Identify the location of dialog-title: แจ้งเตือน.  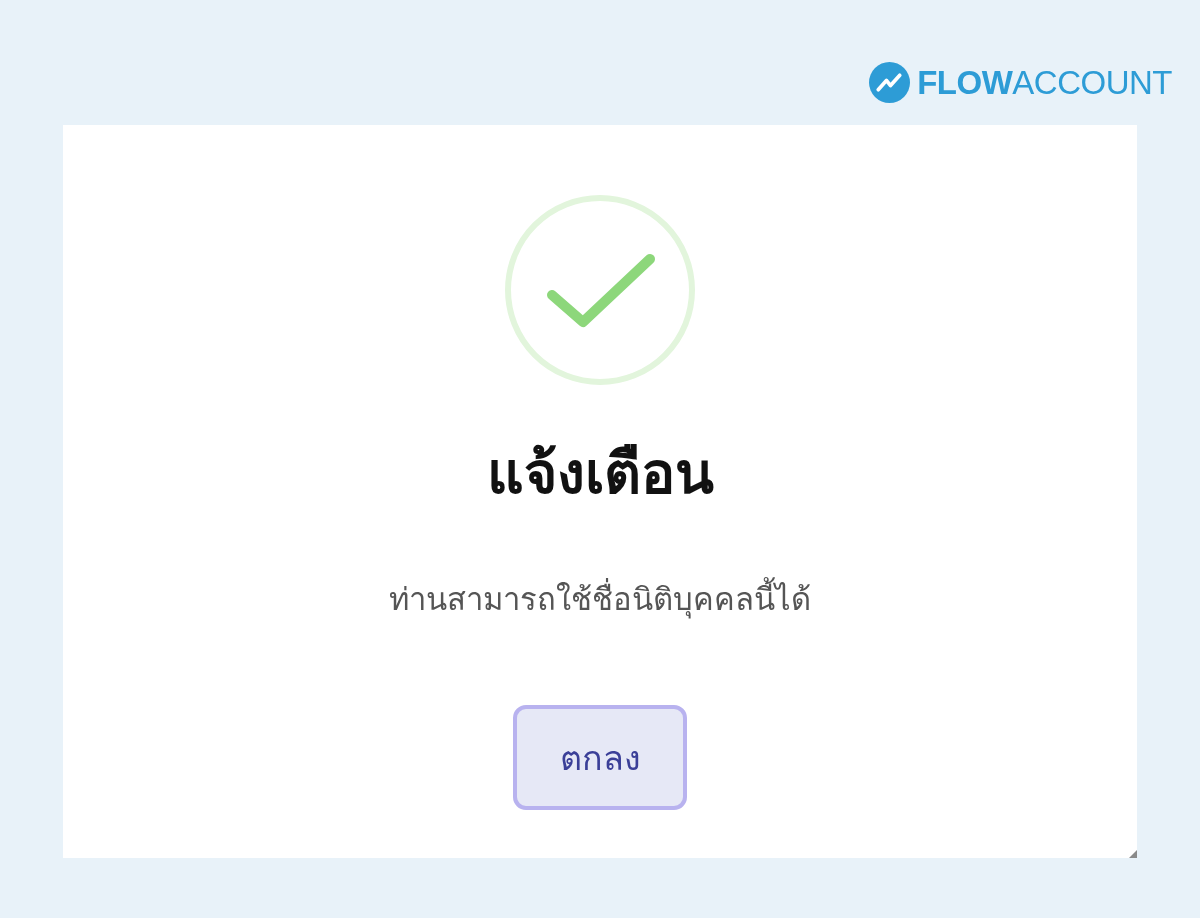
(600, 473).